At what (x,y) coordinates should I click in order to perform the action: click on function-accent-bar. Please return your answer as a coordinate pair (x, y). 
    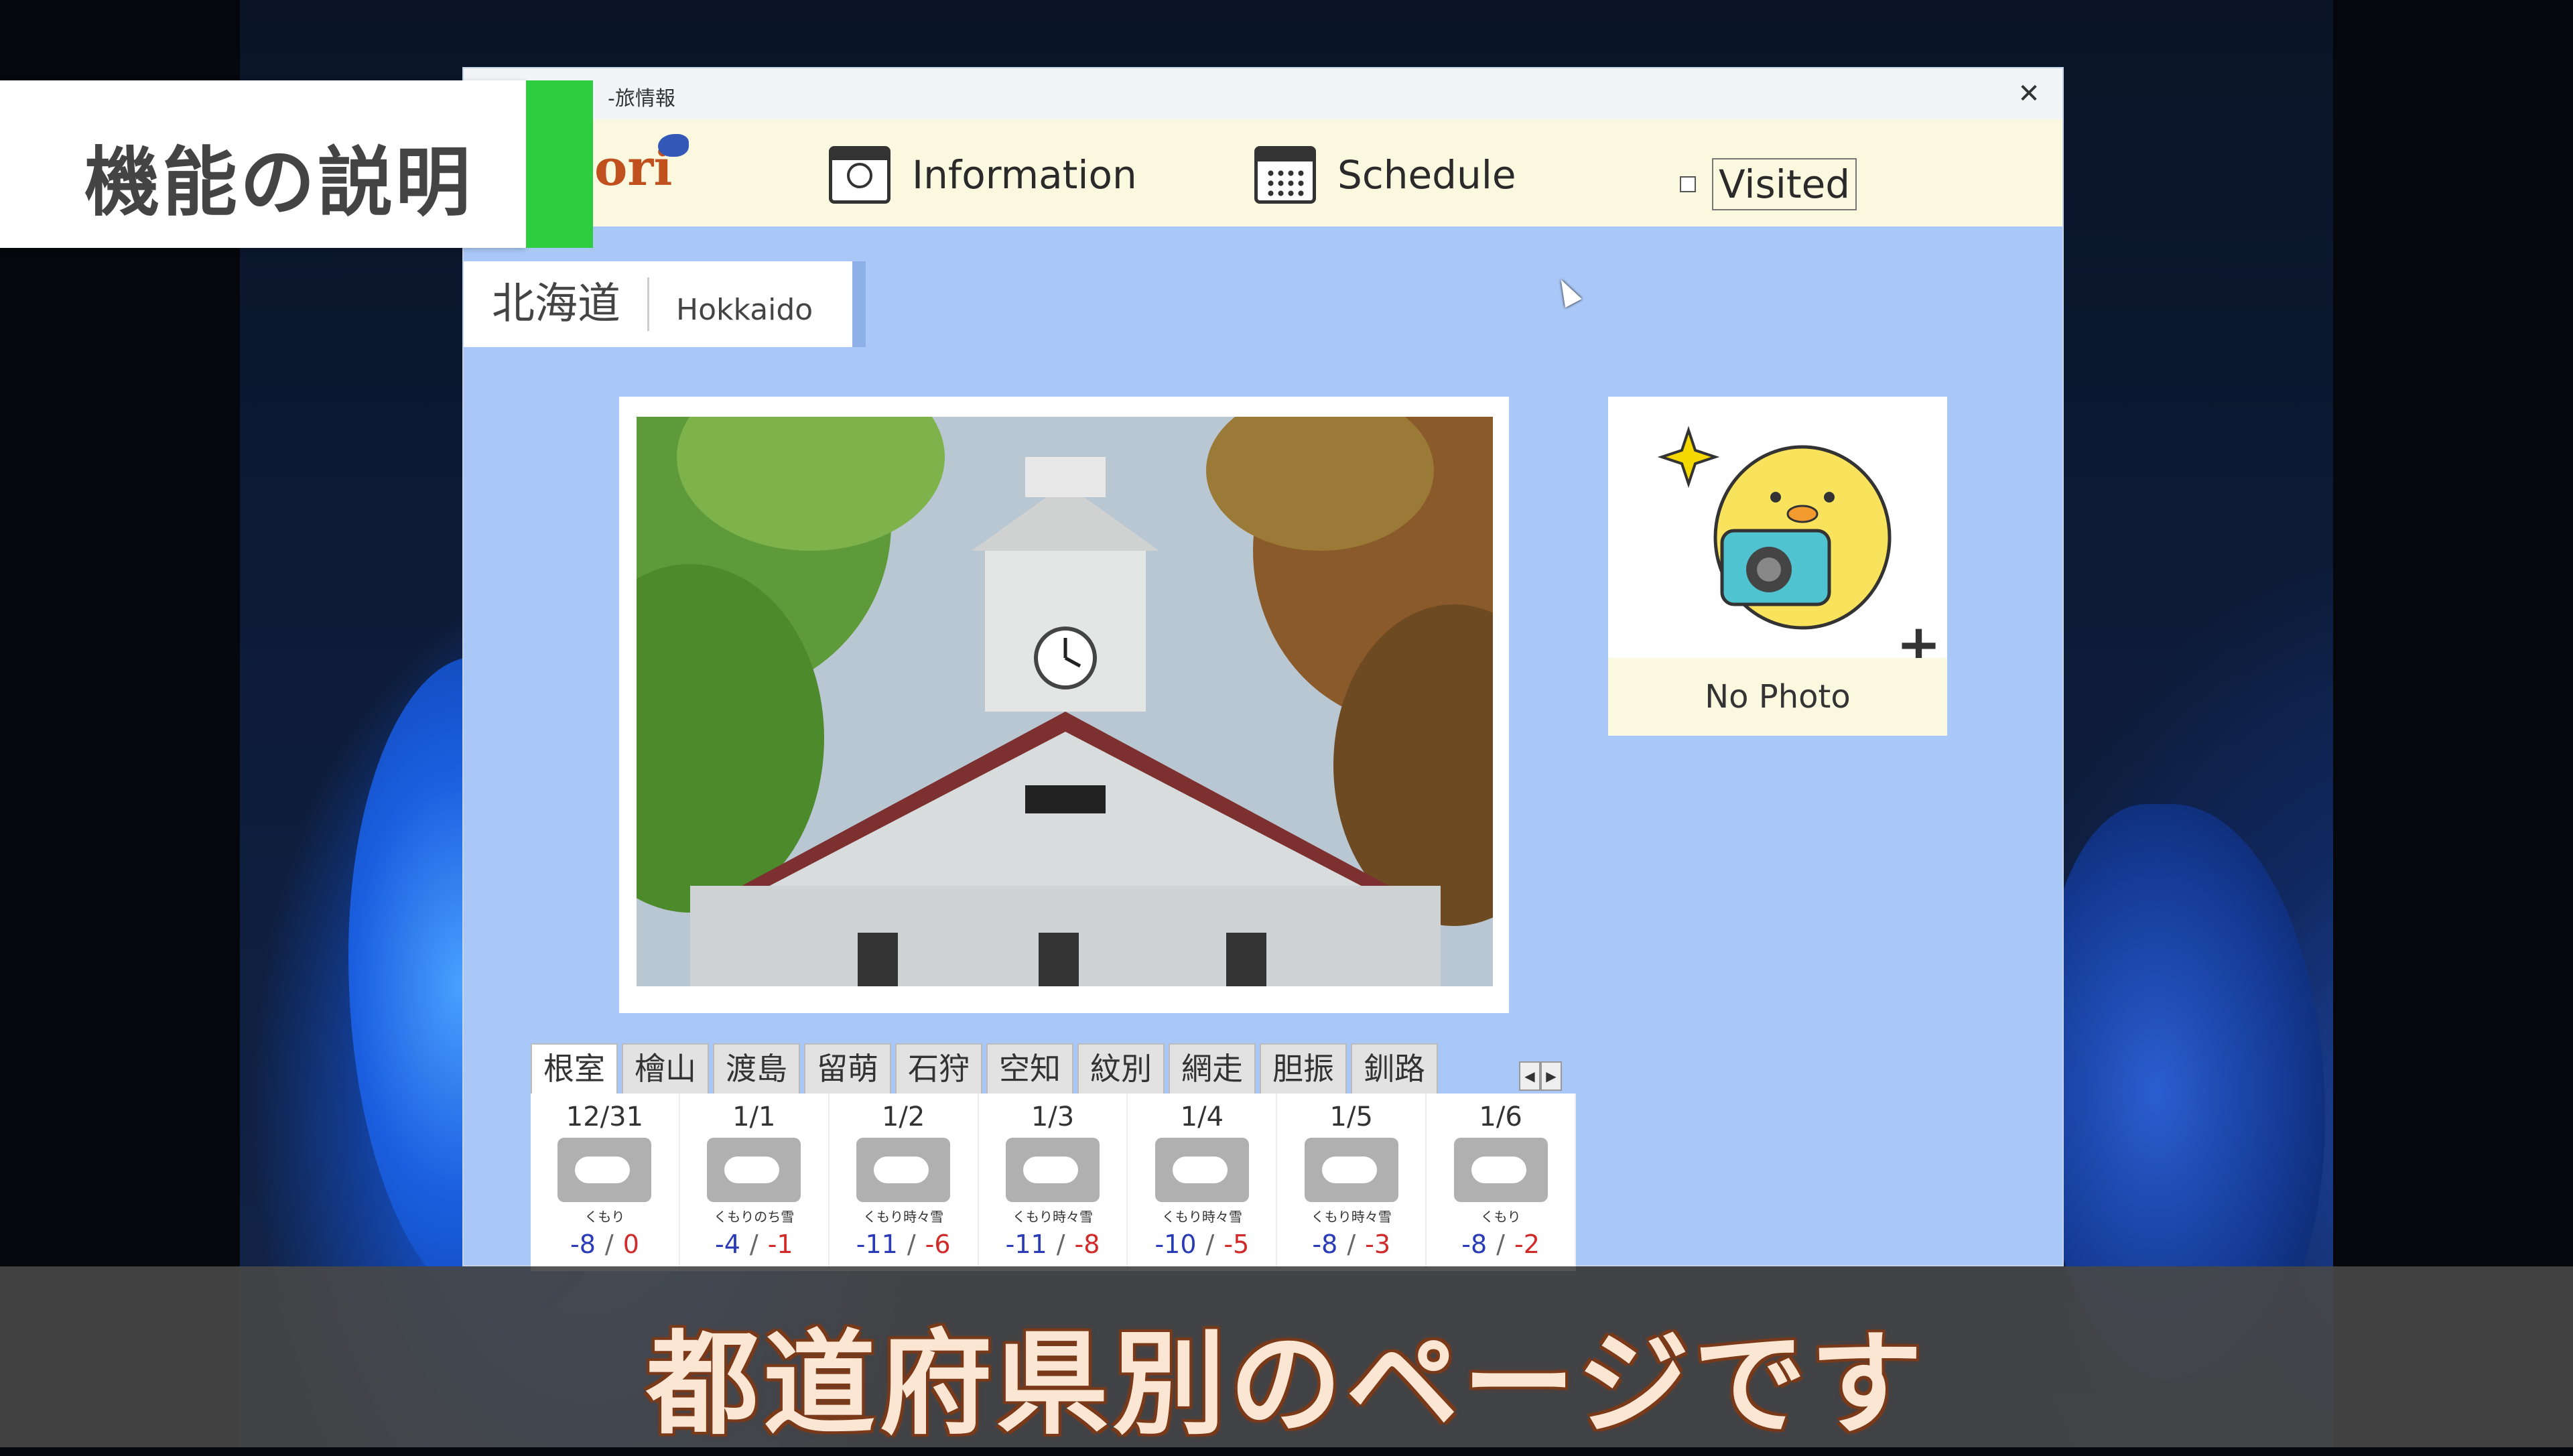
    Looking at the image, I should click on (559, 164).